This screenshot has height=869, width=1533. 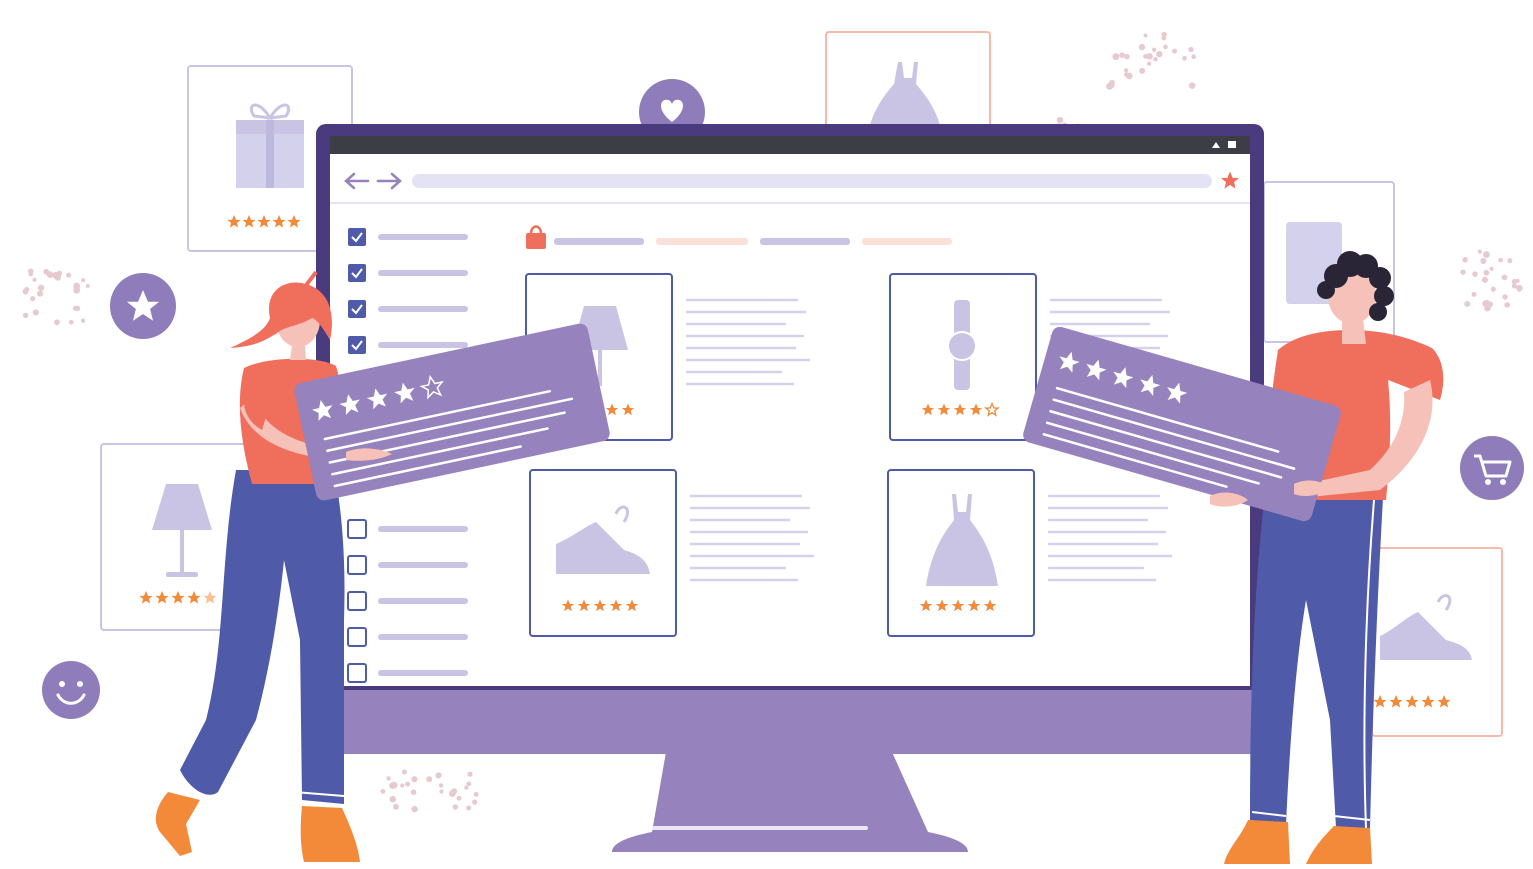 I want to click on monitor-chin, so click(x=790, y=722).